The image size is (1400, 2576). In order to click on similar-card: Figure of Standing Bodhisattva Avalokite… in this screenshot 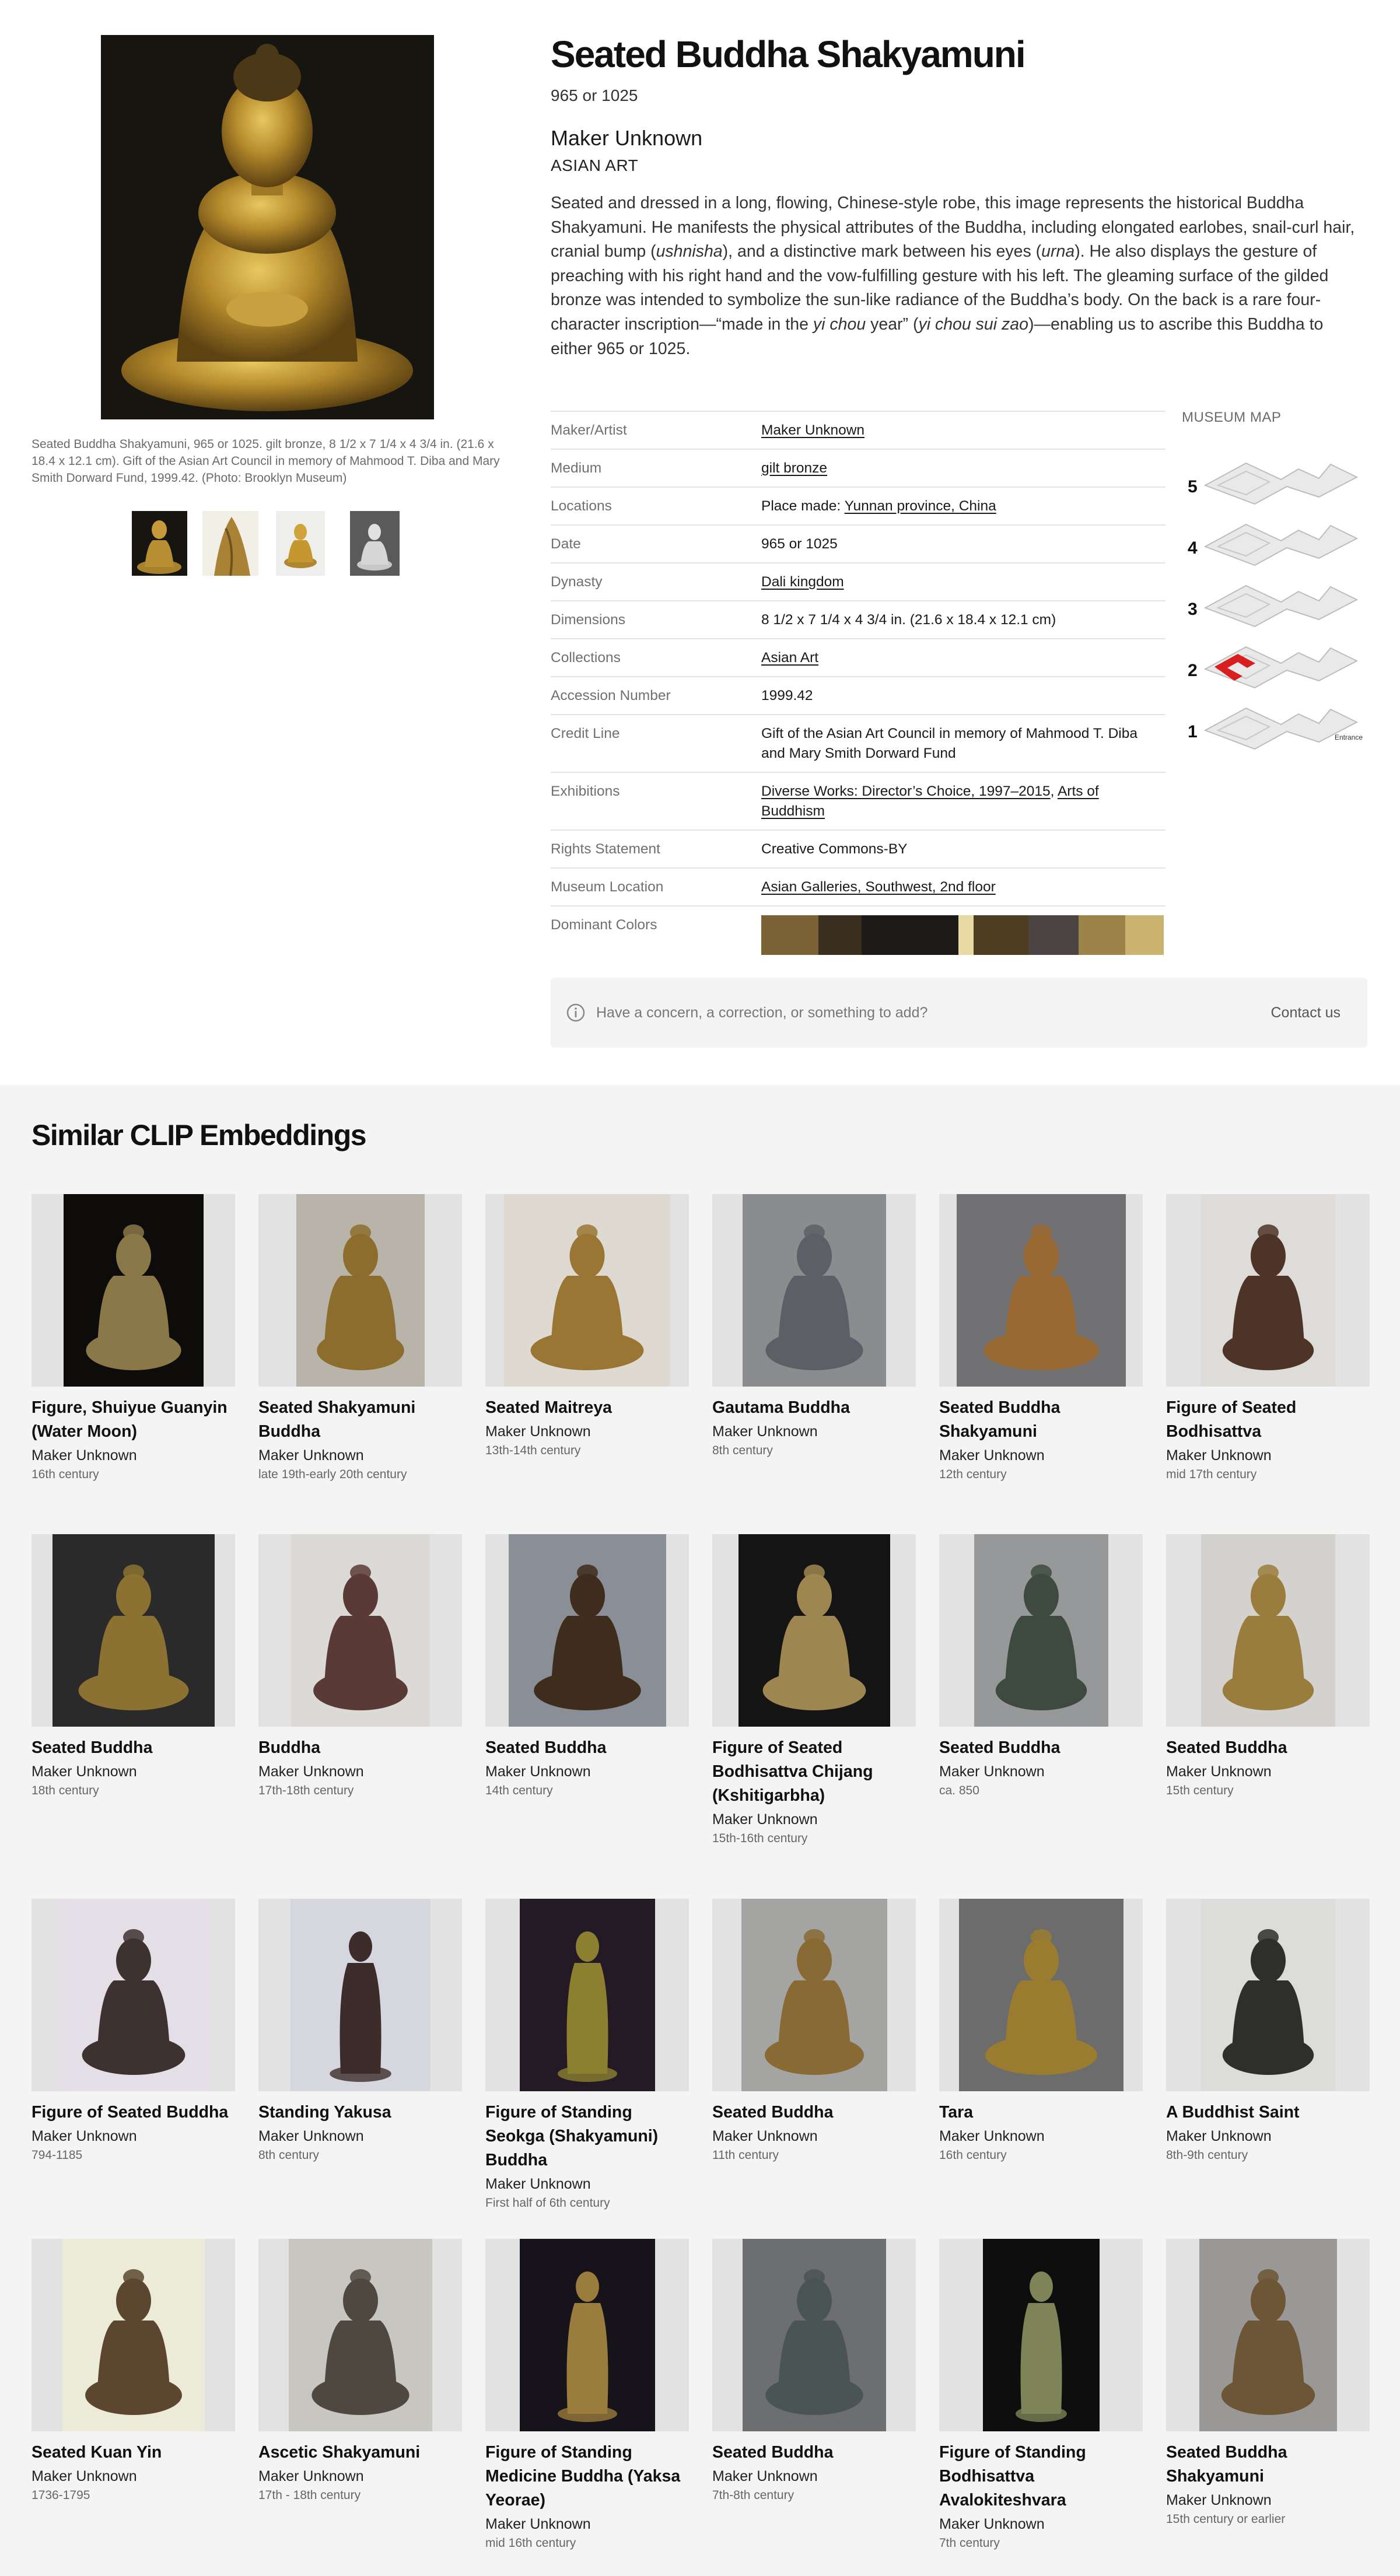, I will do `click(1041, 2395)`.